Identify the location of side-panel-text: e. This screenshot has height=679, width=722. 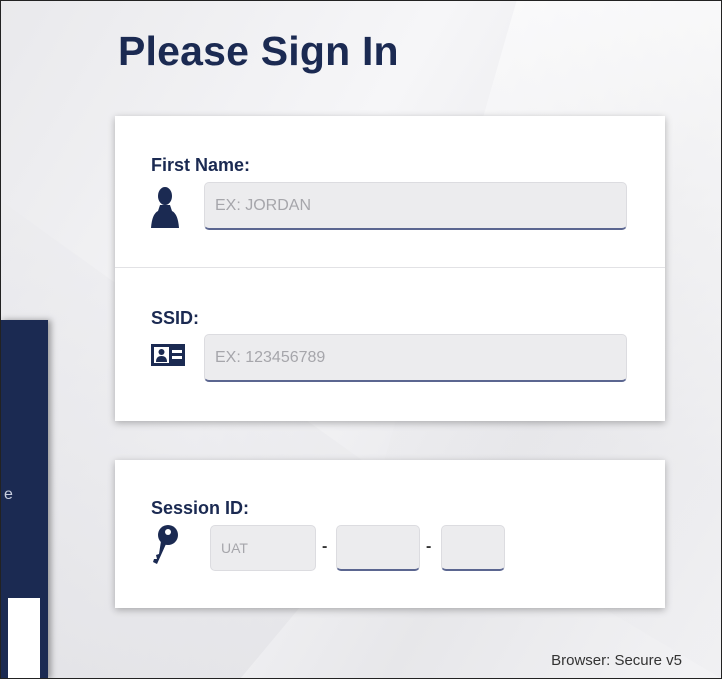
(8, 494).